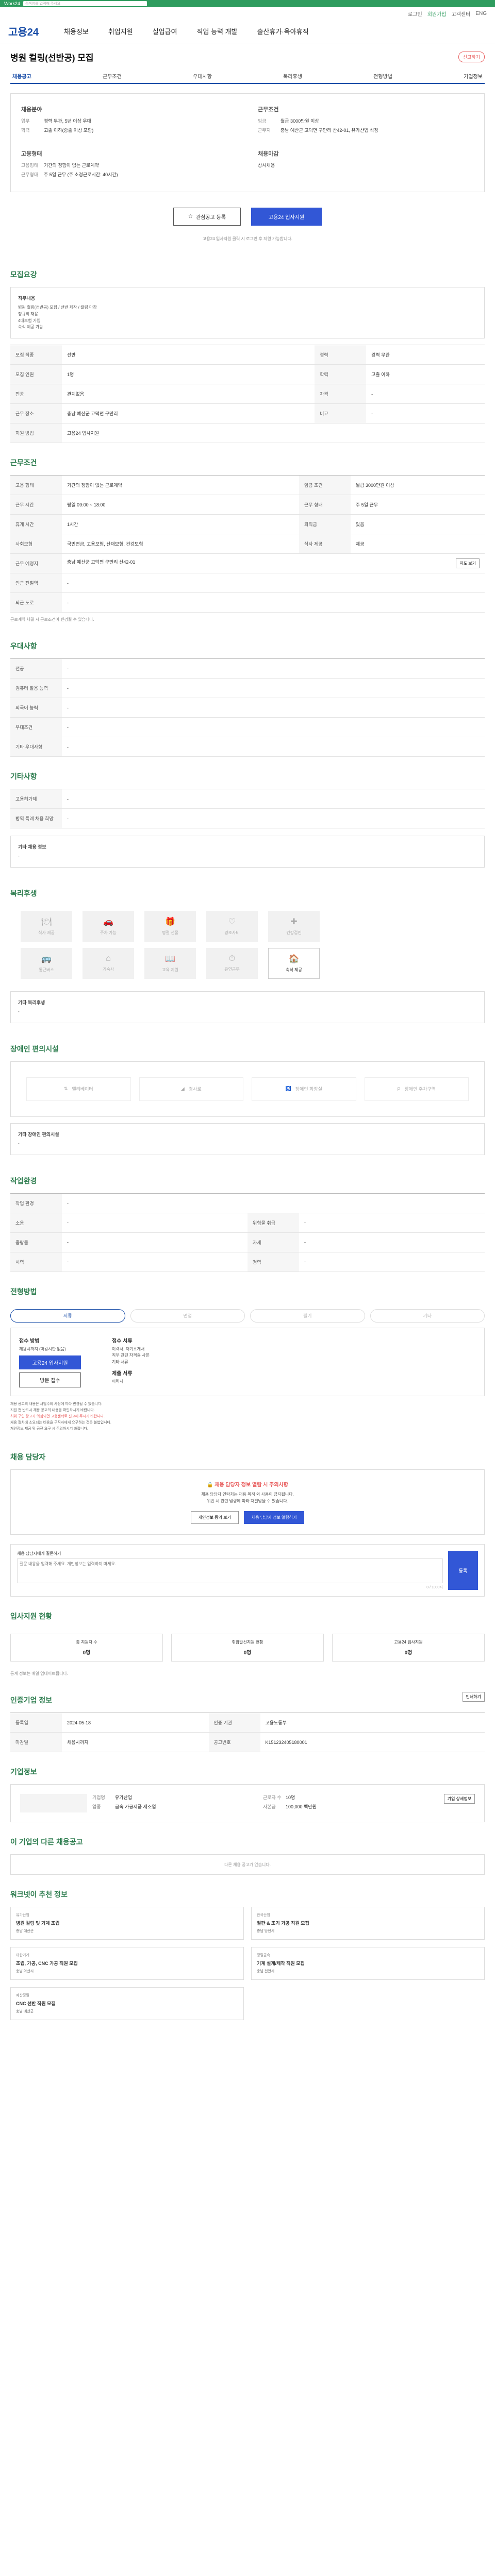 The image size is (495, 2576). Describe the element at coordinates (108, 963) in the screenshot. I see `welfare-item: ⌂ 기숙사` at that location.